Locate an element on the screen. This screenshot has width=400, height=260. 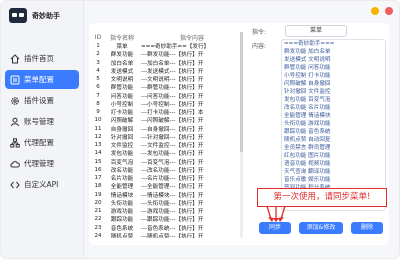
brand: 奇妙助手 is located at coordinates (34, 15).